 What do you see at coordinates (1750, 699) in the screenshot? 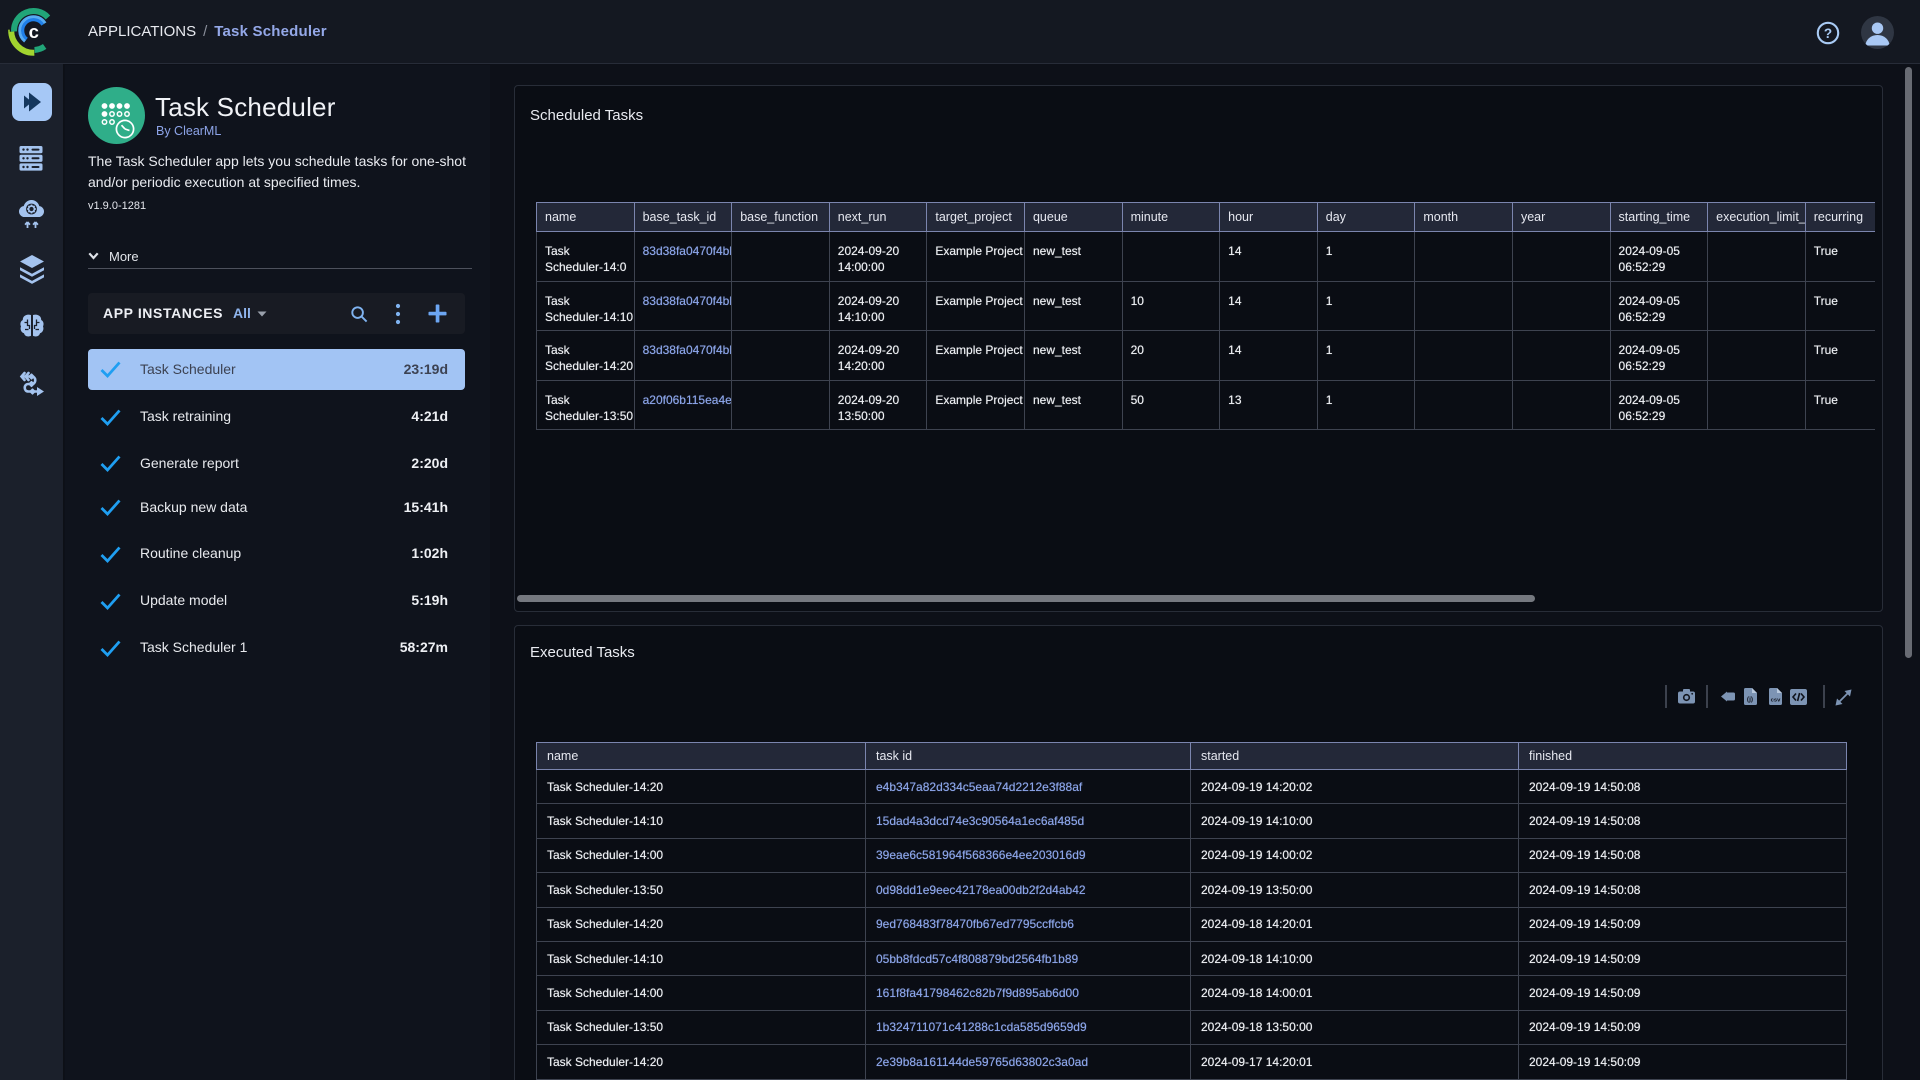
I see `svg-text: (j)` at bounding box center [1750, 699].